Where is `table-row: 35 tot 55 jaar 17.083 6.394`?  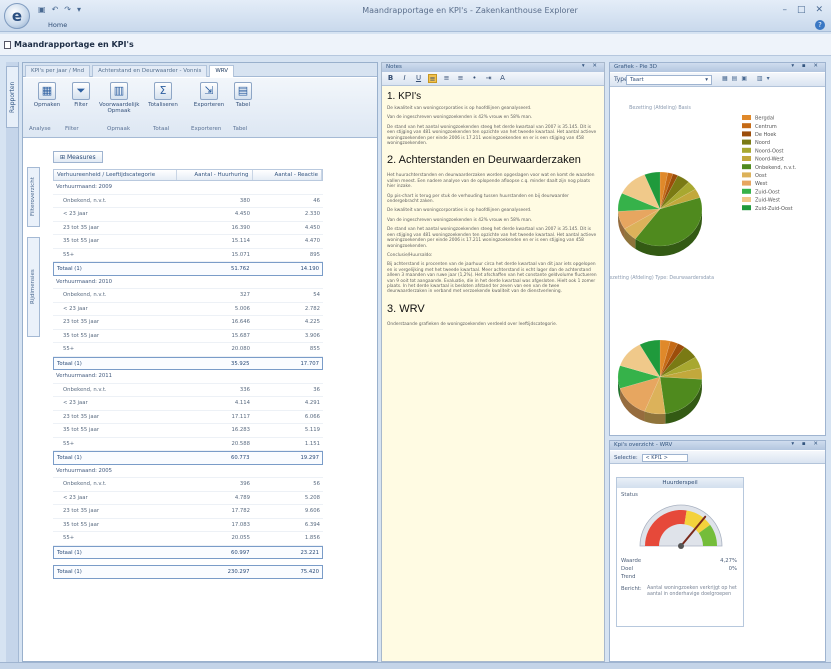
table-row: 35 tot 55 jaar 17.083 6.394 is located at coordinates (188, 525).